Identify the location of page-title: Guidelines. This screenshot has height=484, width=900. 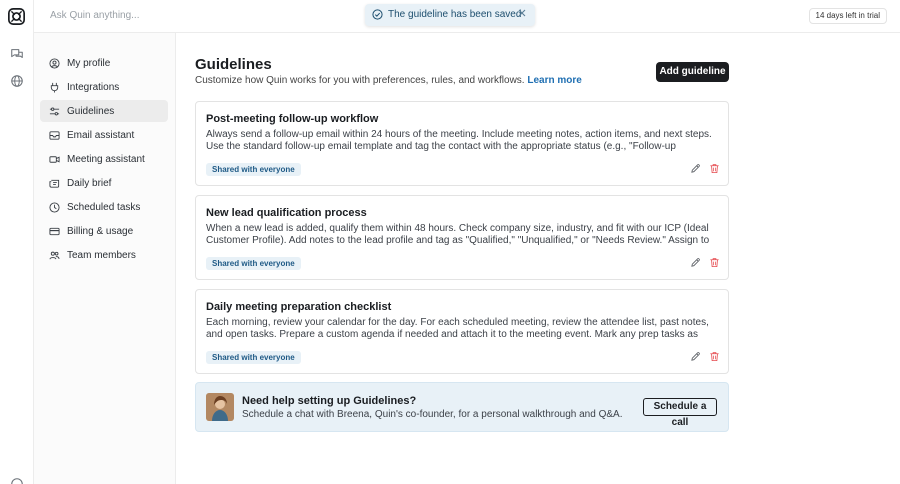
(233, 64).